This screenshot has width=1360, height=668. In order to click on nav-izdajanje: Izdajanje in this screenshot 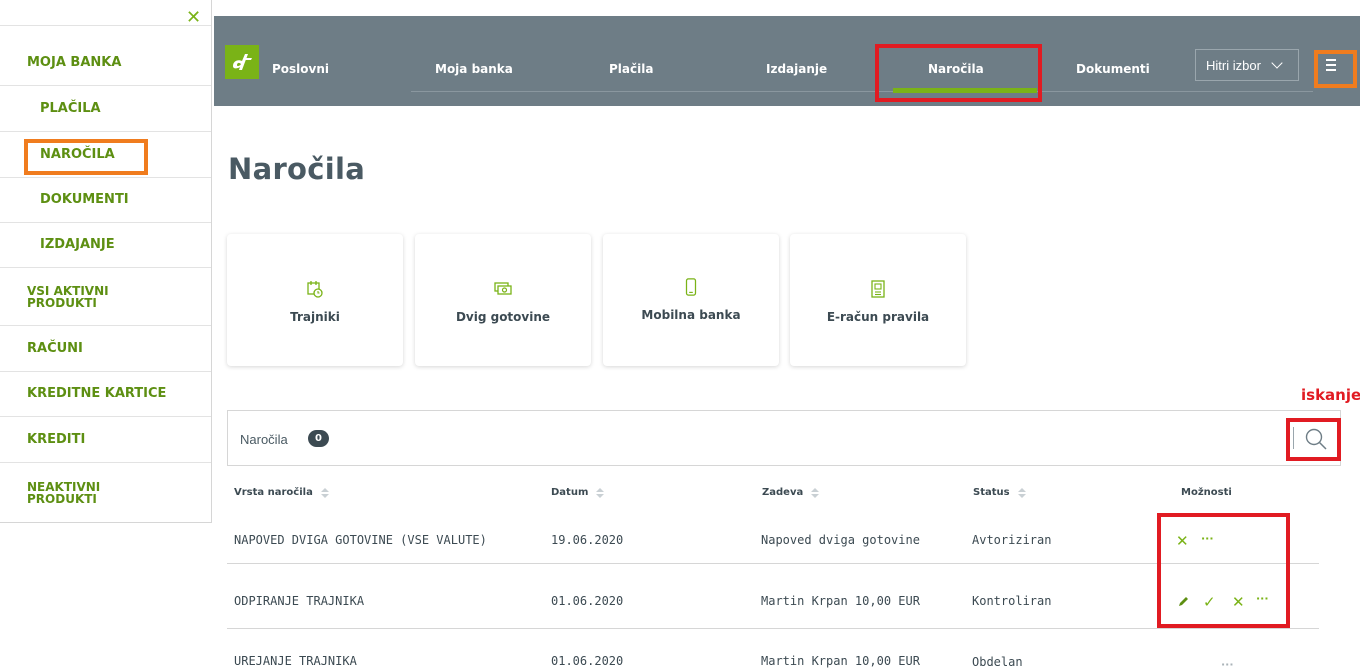, I will do `click(796, 69)`.